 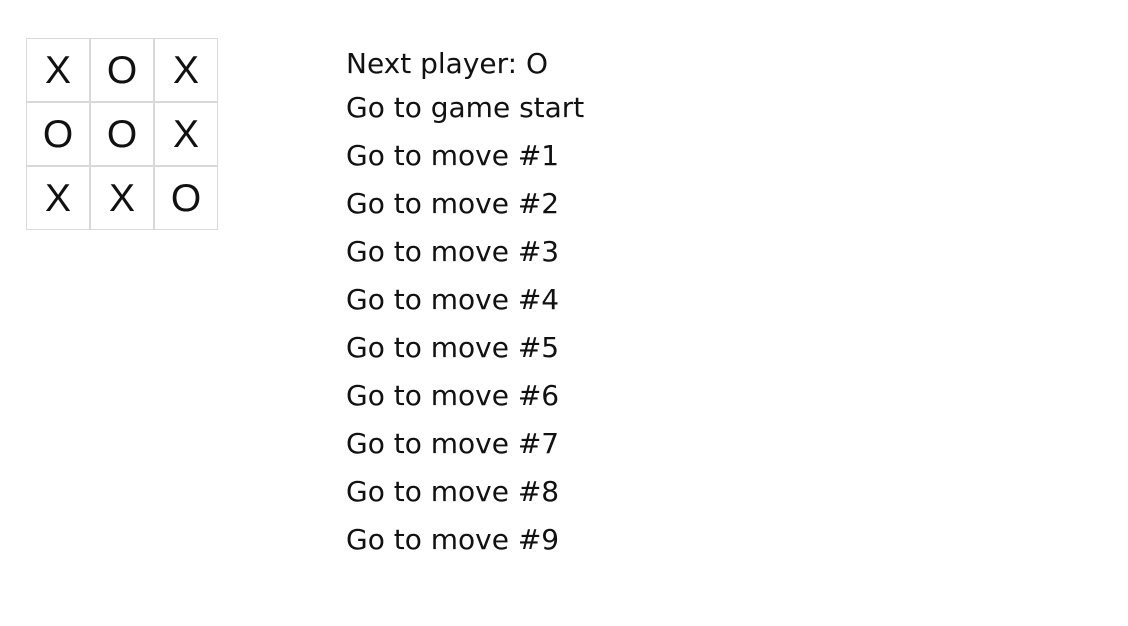 I want to click on move-history-item: Go to move #4, so click(x=556, y=304).